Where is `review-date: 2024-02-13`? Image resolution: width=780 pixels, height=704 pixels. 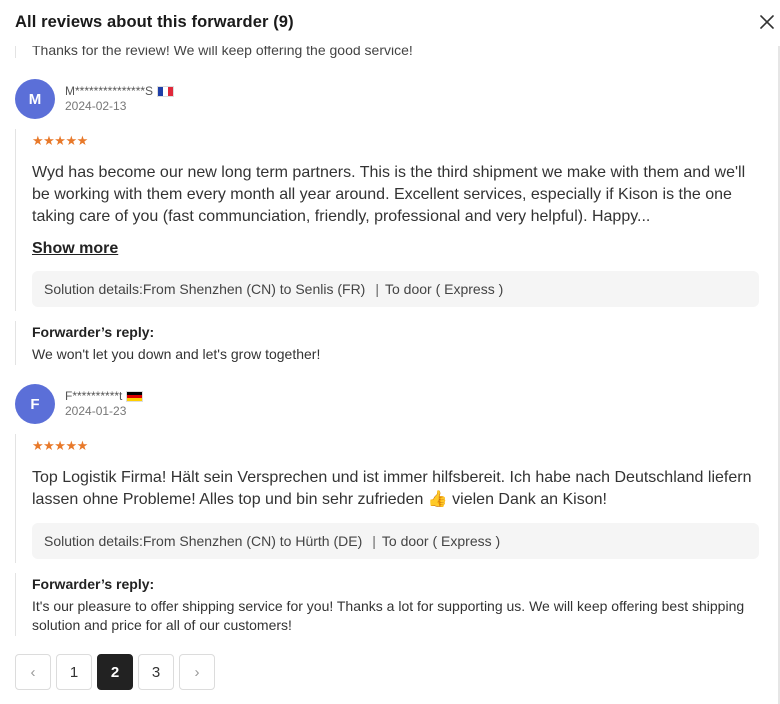
review-date: 2024-02-13 is located at coordinates (96, 106).